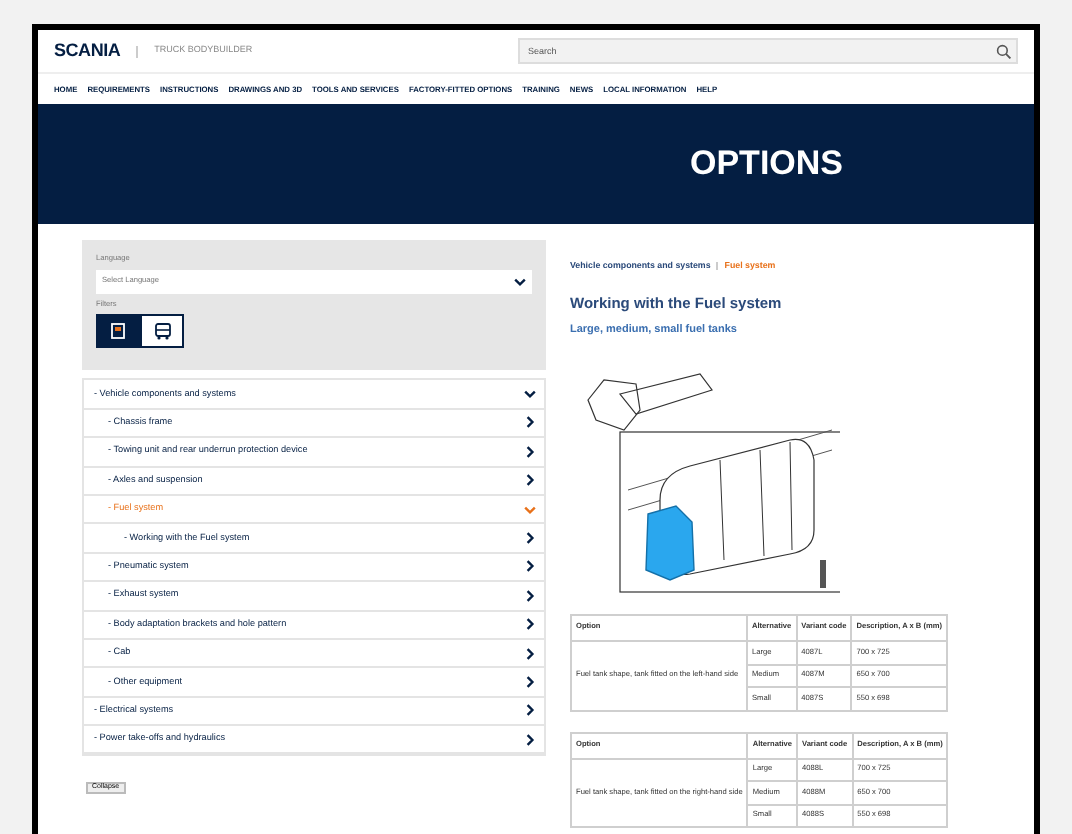  What do you see at coordinates (87, 51) in the screenshot?
I see `logo: SCANIA` at bounding box center [87, 51].